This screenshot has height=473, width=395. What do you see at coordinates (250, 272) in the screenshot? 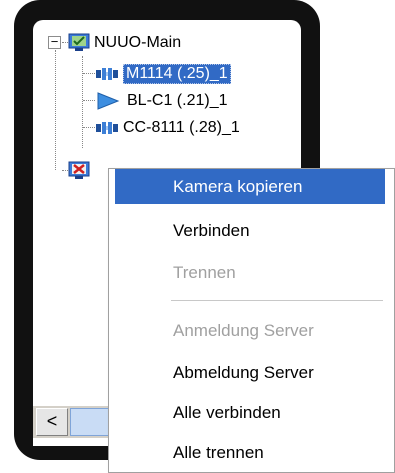
I see `menu-item-disconnect: Trennen` at bounding box center [250, 272].